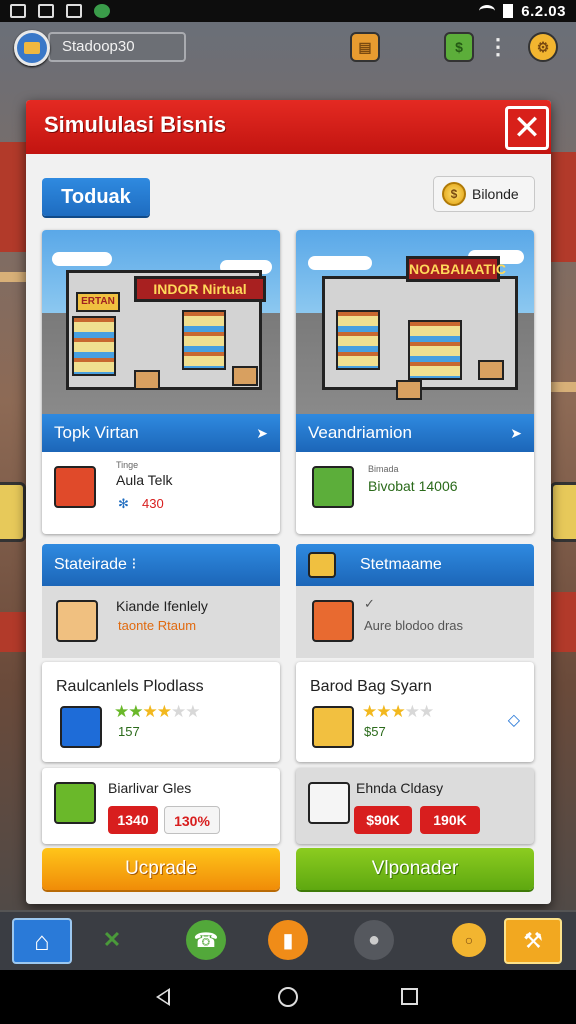 The height and width of the screenshot is (1024, 576). I want to click on user-icon: ●, so click(374, 940).